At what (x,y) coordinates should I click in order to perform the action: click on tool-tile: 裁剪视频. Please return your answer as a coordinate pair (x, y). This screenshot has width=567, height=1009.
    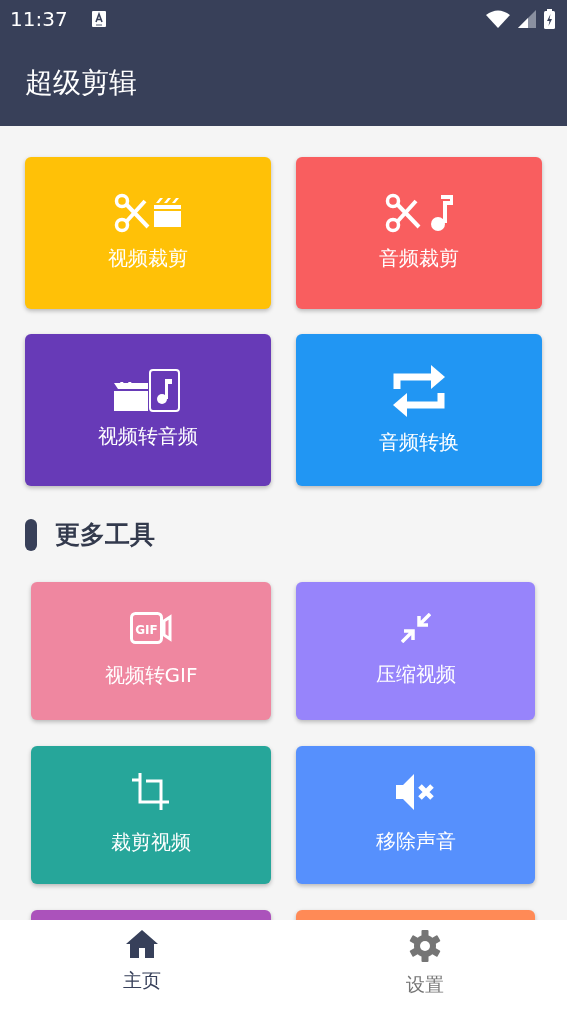
    Looking at the image, I should click on (151, 814).